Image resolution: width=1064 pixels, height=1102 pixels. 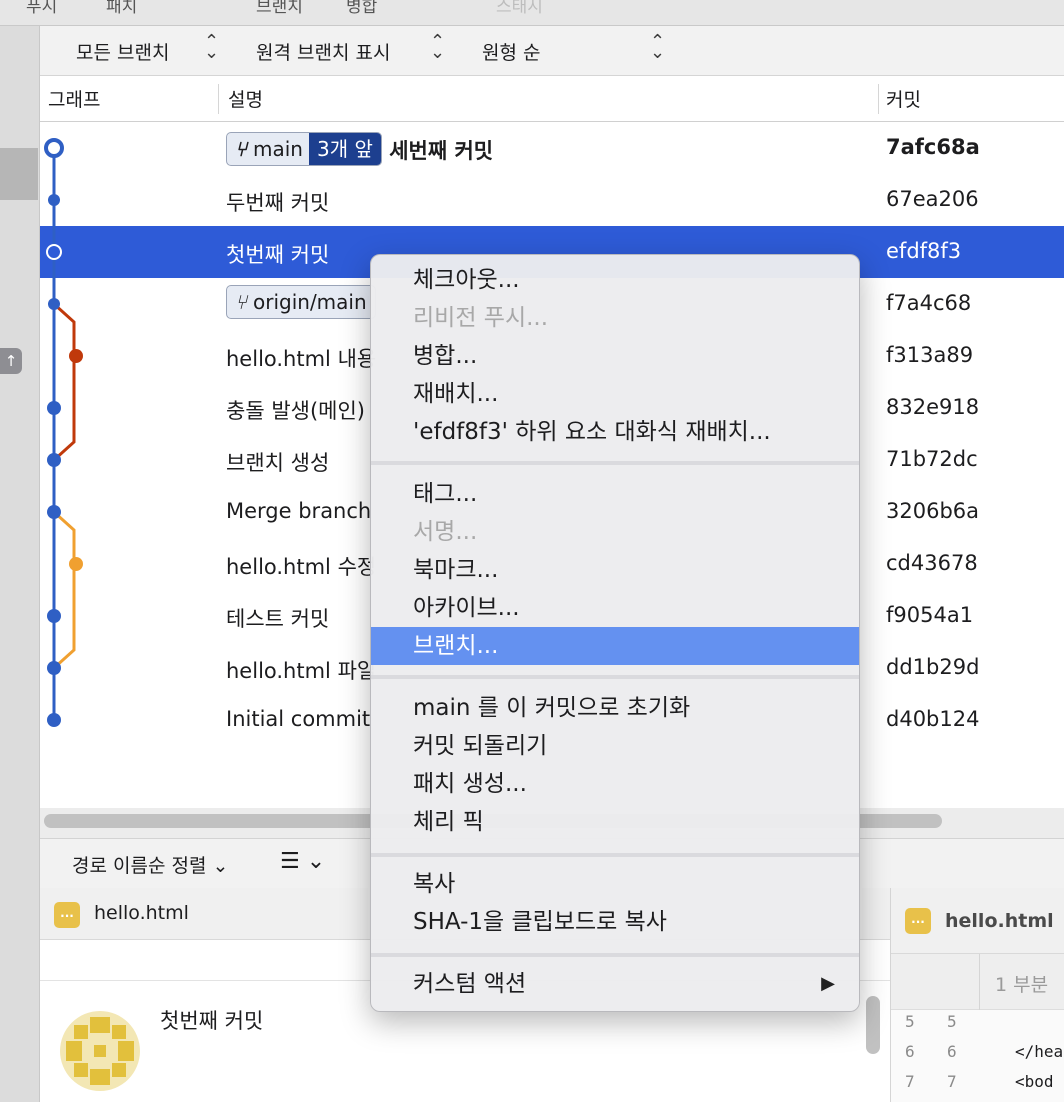 What do you see at coordinates (279, 8) in the screenshot?
I see `toolbar-branch-label: 브랜치` at bounding box center [279, 8].